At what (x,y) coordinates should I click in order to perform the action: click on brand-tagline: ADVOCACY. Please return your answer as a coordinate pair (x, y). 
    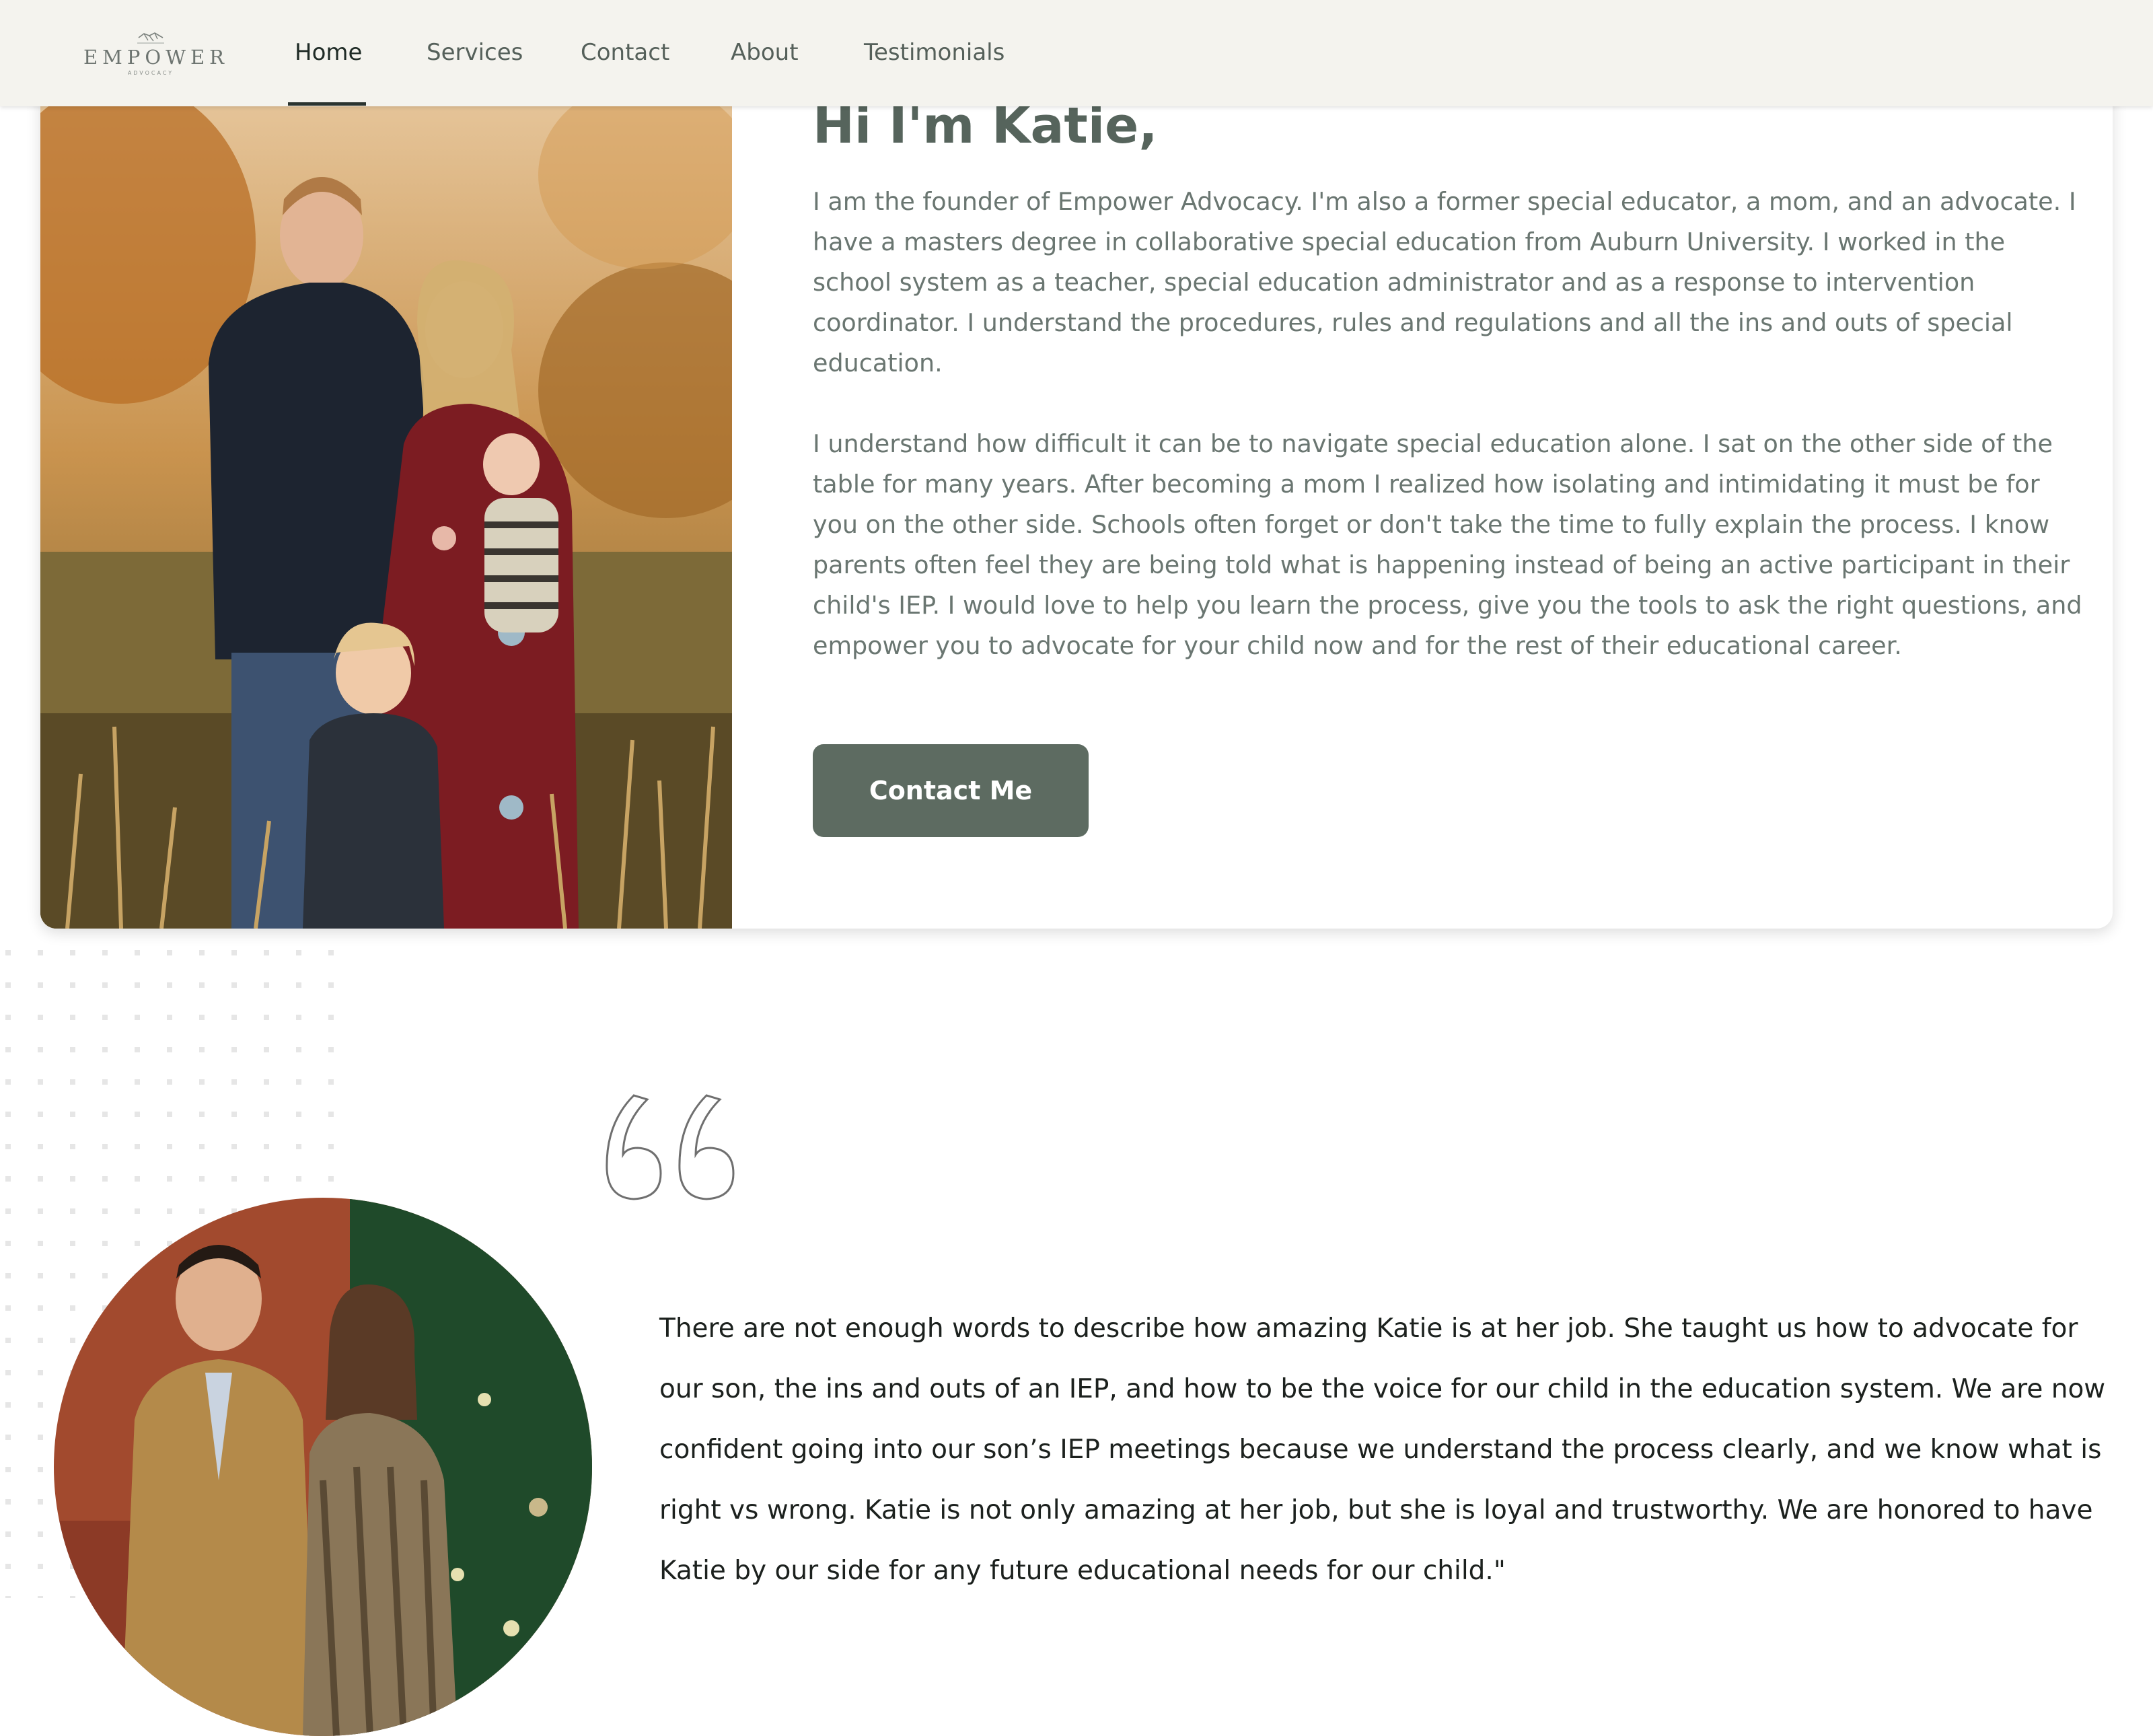
    Looking at the image, I should click on (150, 73).